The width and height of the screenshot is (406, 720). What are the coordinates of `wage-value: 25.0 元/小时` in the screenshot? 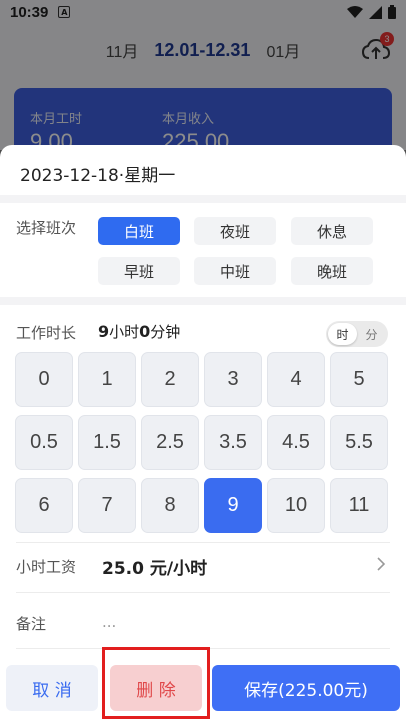 It's located at (154, 566).